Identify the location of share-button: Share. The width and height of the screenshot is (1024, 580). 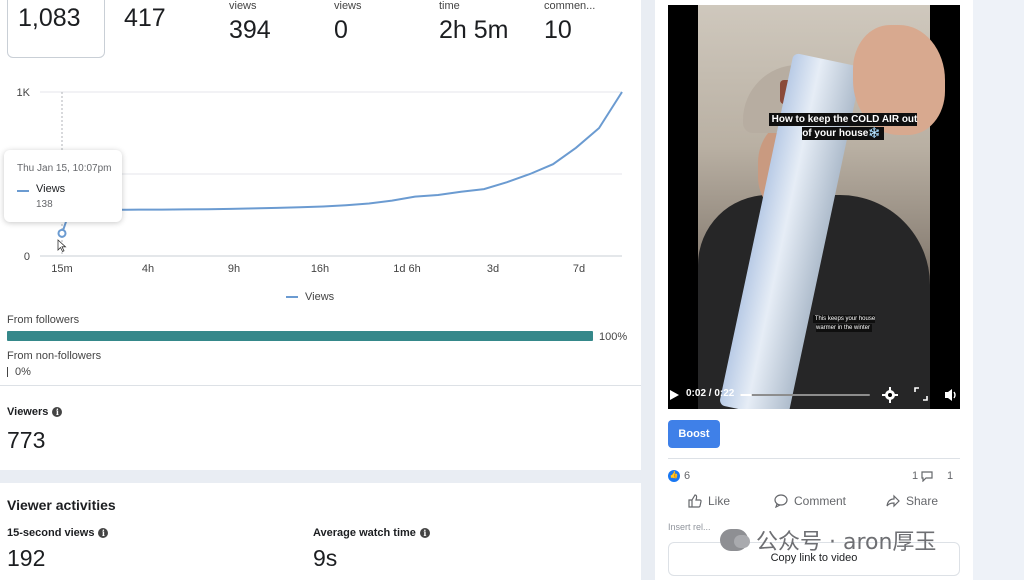
(912, 501).